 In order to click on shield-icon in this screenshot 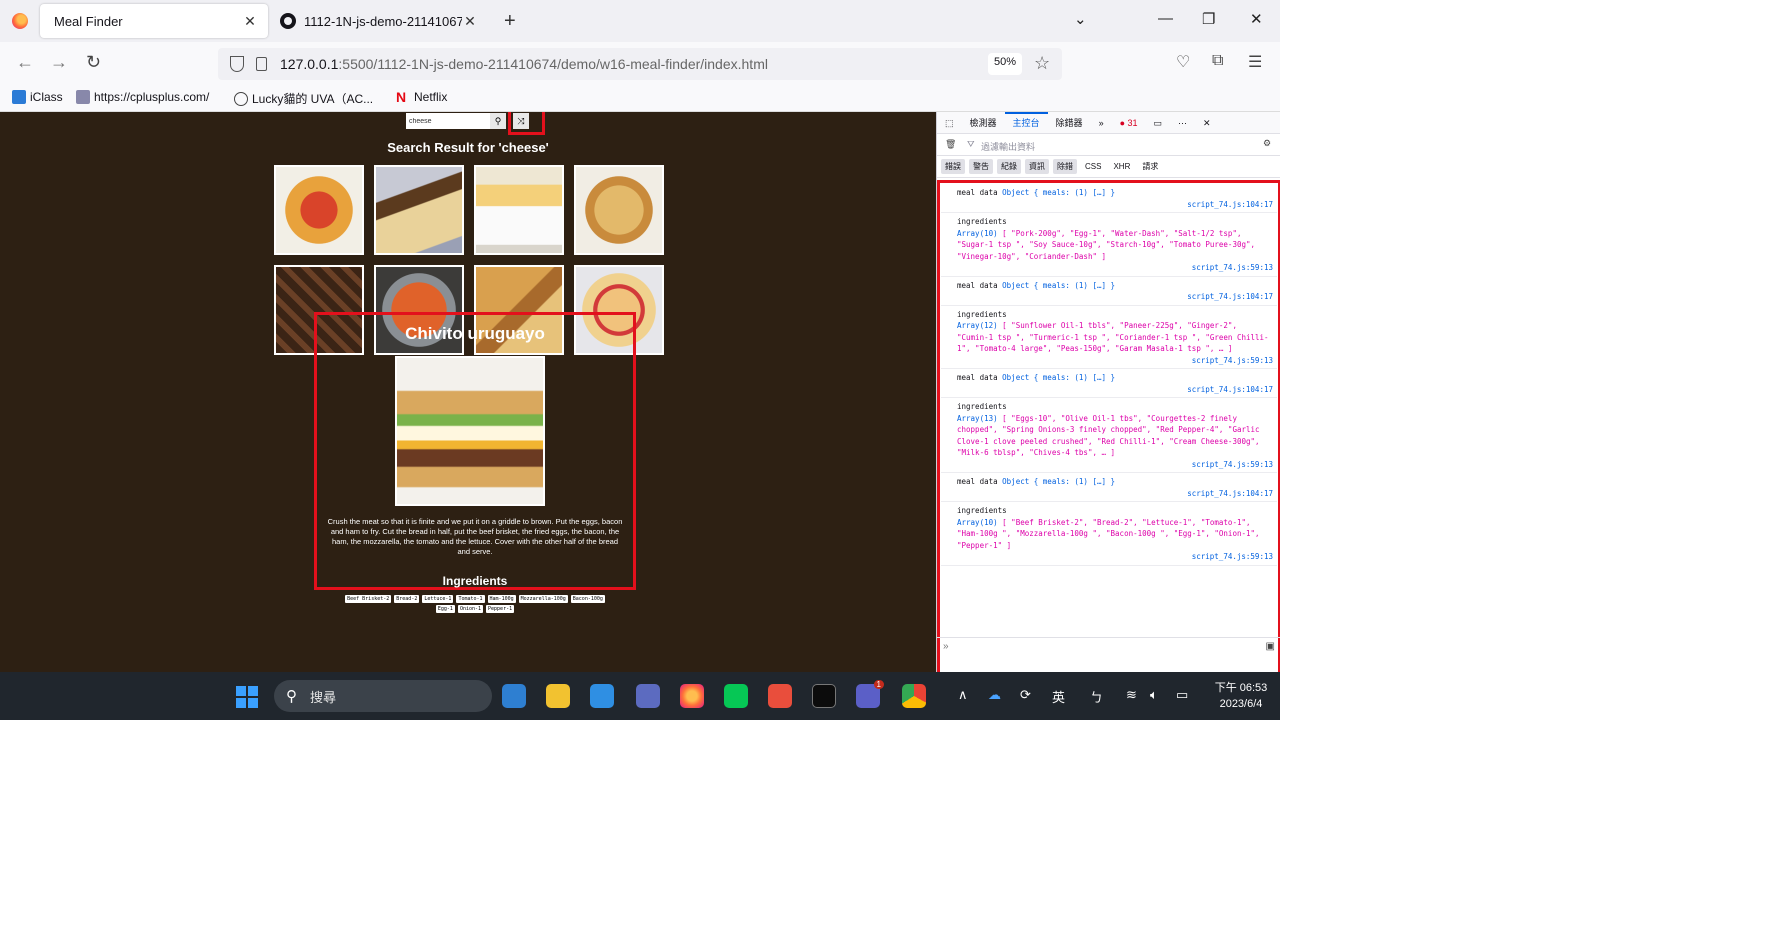, I will do `click(237, 64)`.